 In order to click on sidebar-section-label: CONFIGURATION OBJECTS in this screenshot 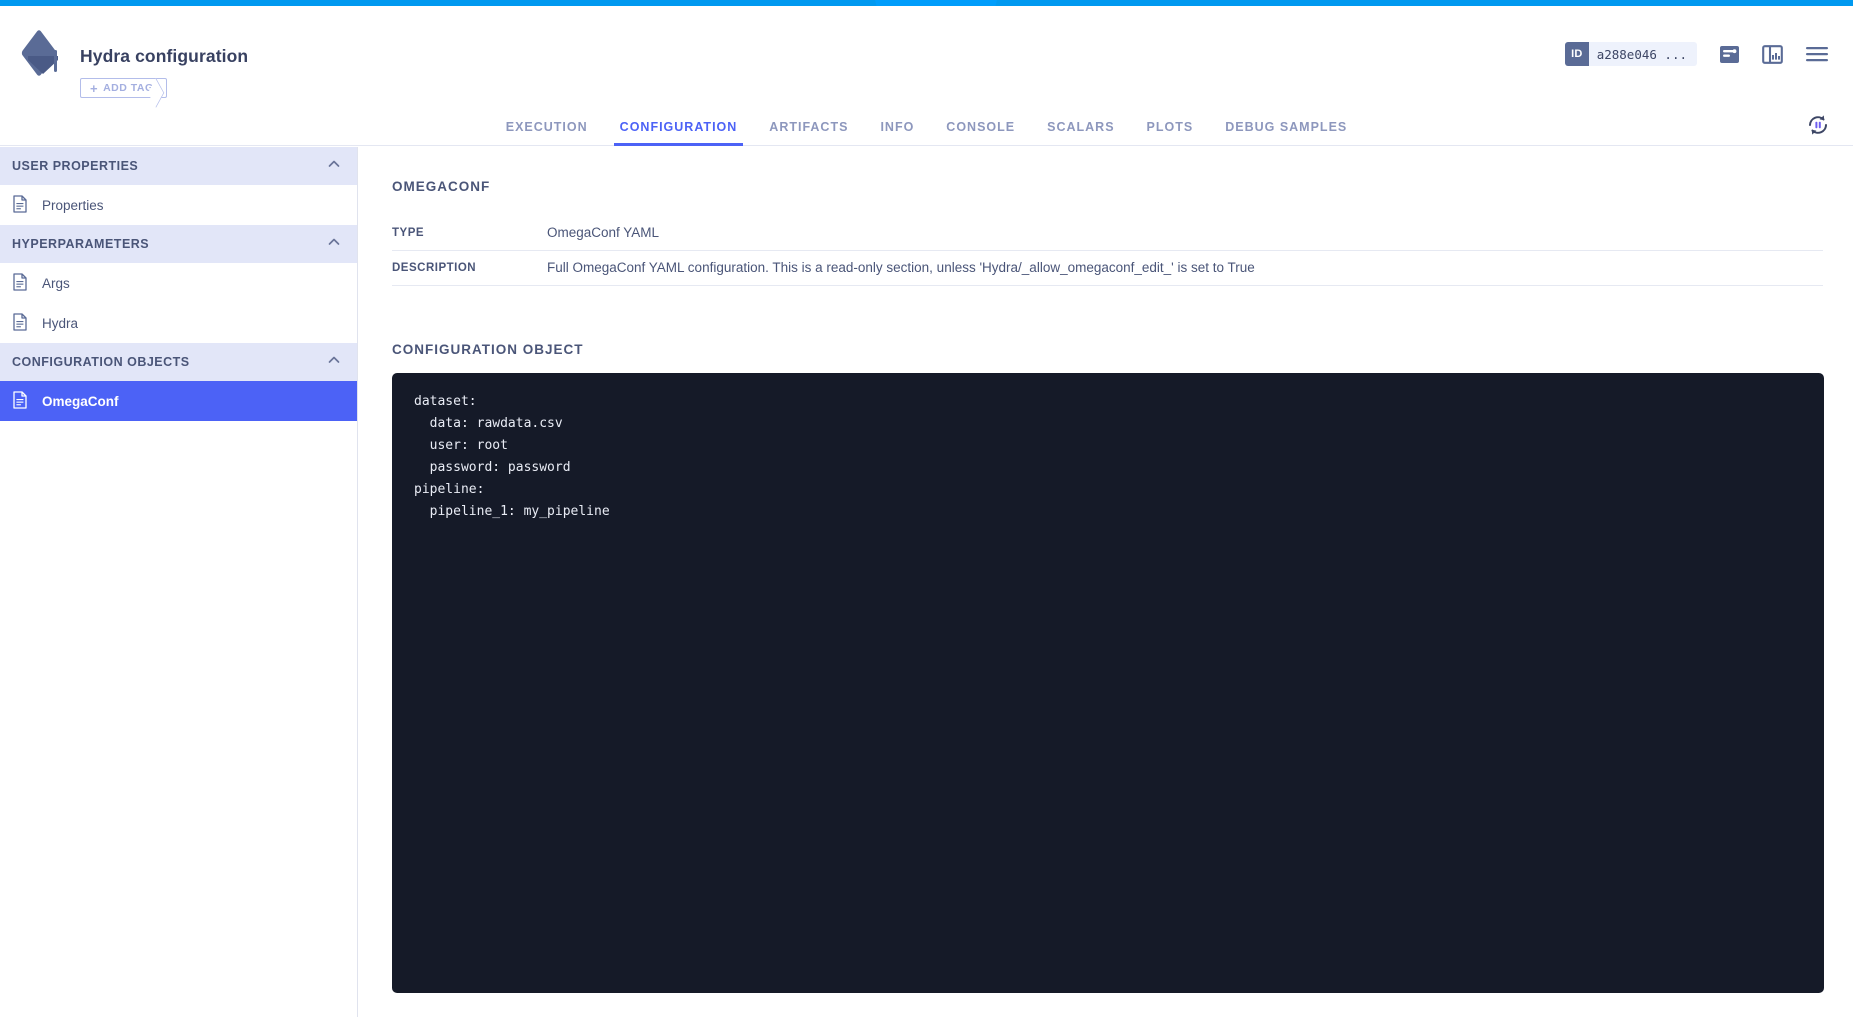, I will do `click(101, 362)`.